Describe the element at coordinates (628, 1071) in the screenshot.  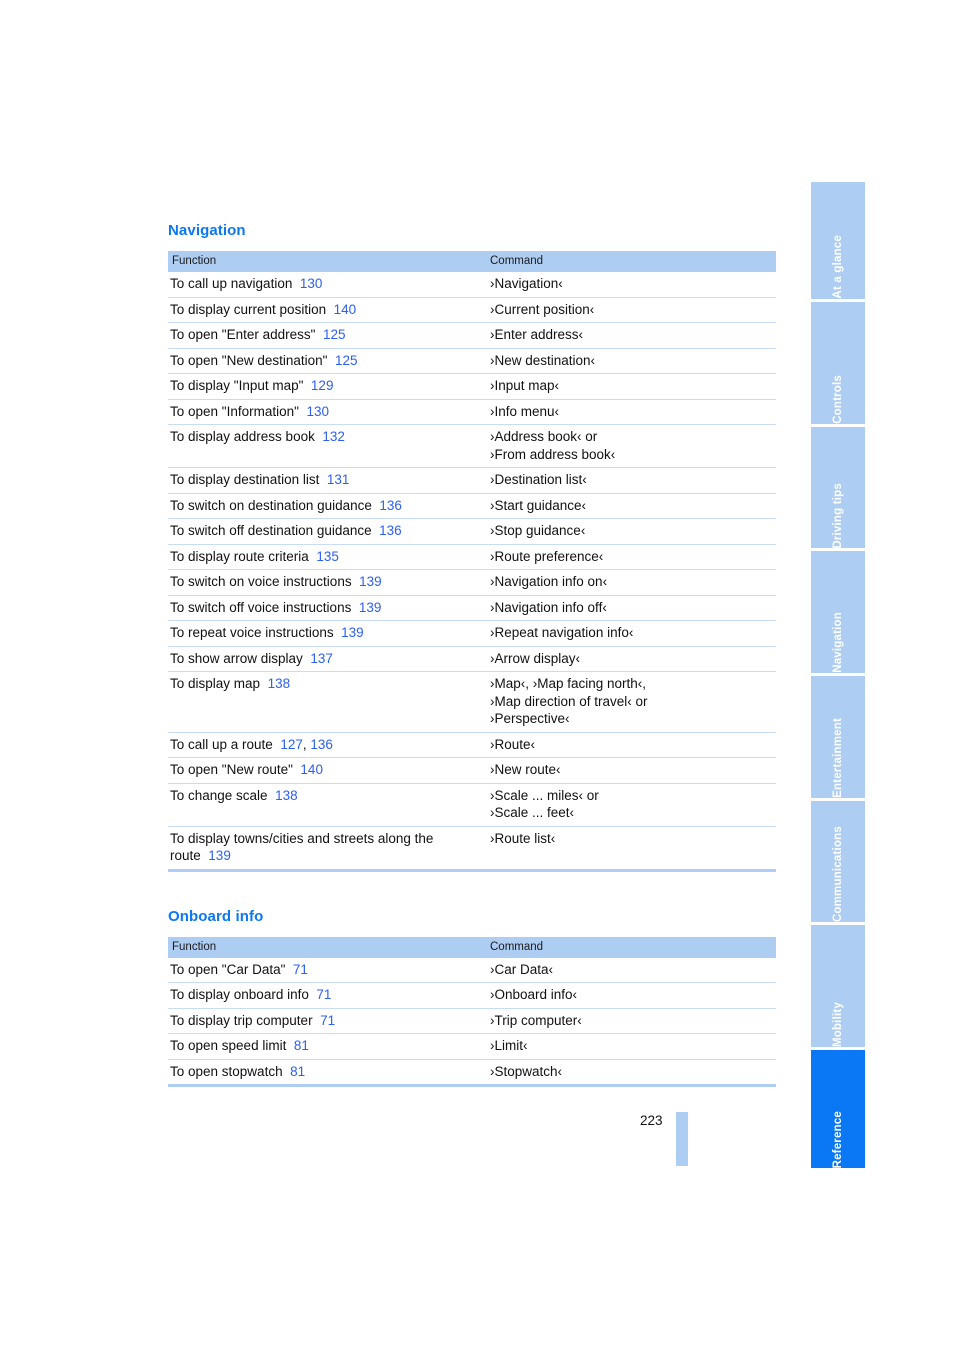
I see `command-cell: ›Stopwatch‹` at that location.